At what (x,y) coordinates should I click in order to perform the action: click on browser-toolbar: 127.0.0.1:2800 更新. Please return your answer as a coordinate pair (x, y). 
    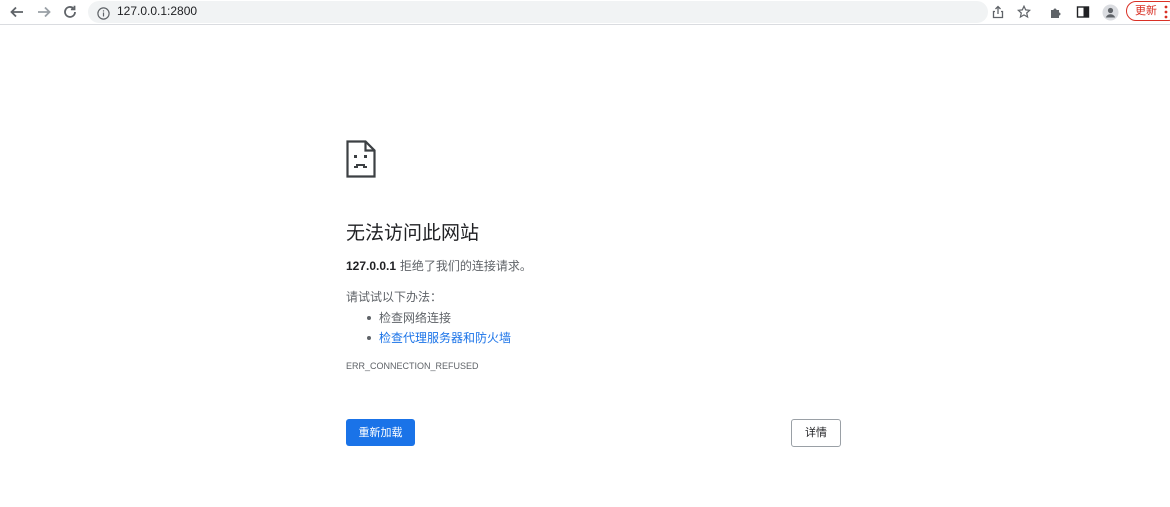
    Looking at the image, I should click on (585, 12).